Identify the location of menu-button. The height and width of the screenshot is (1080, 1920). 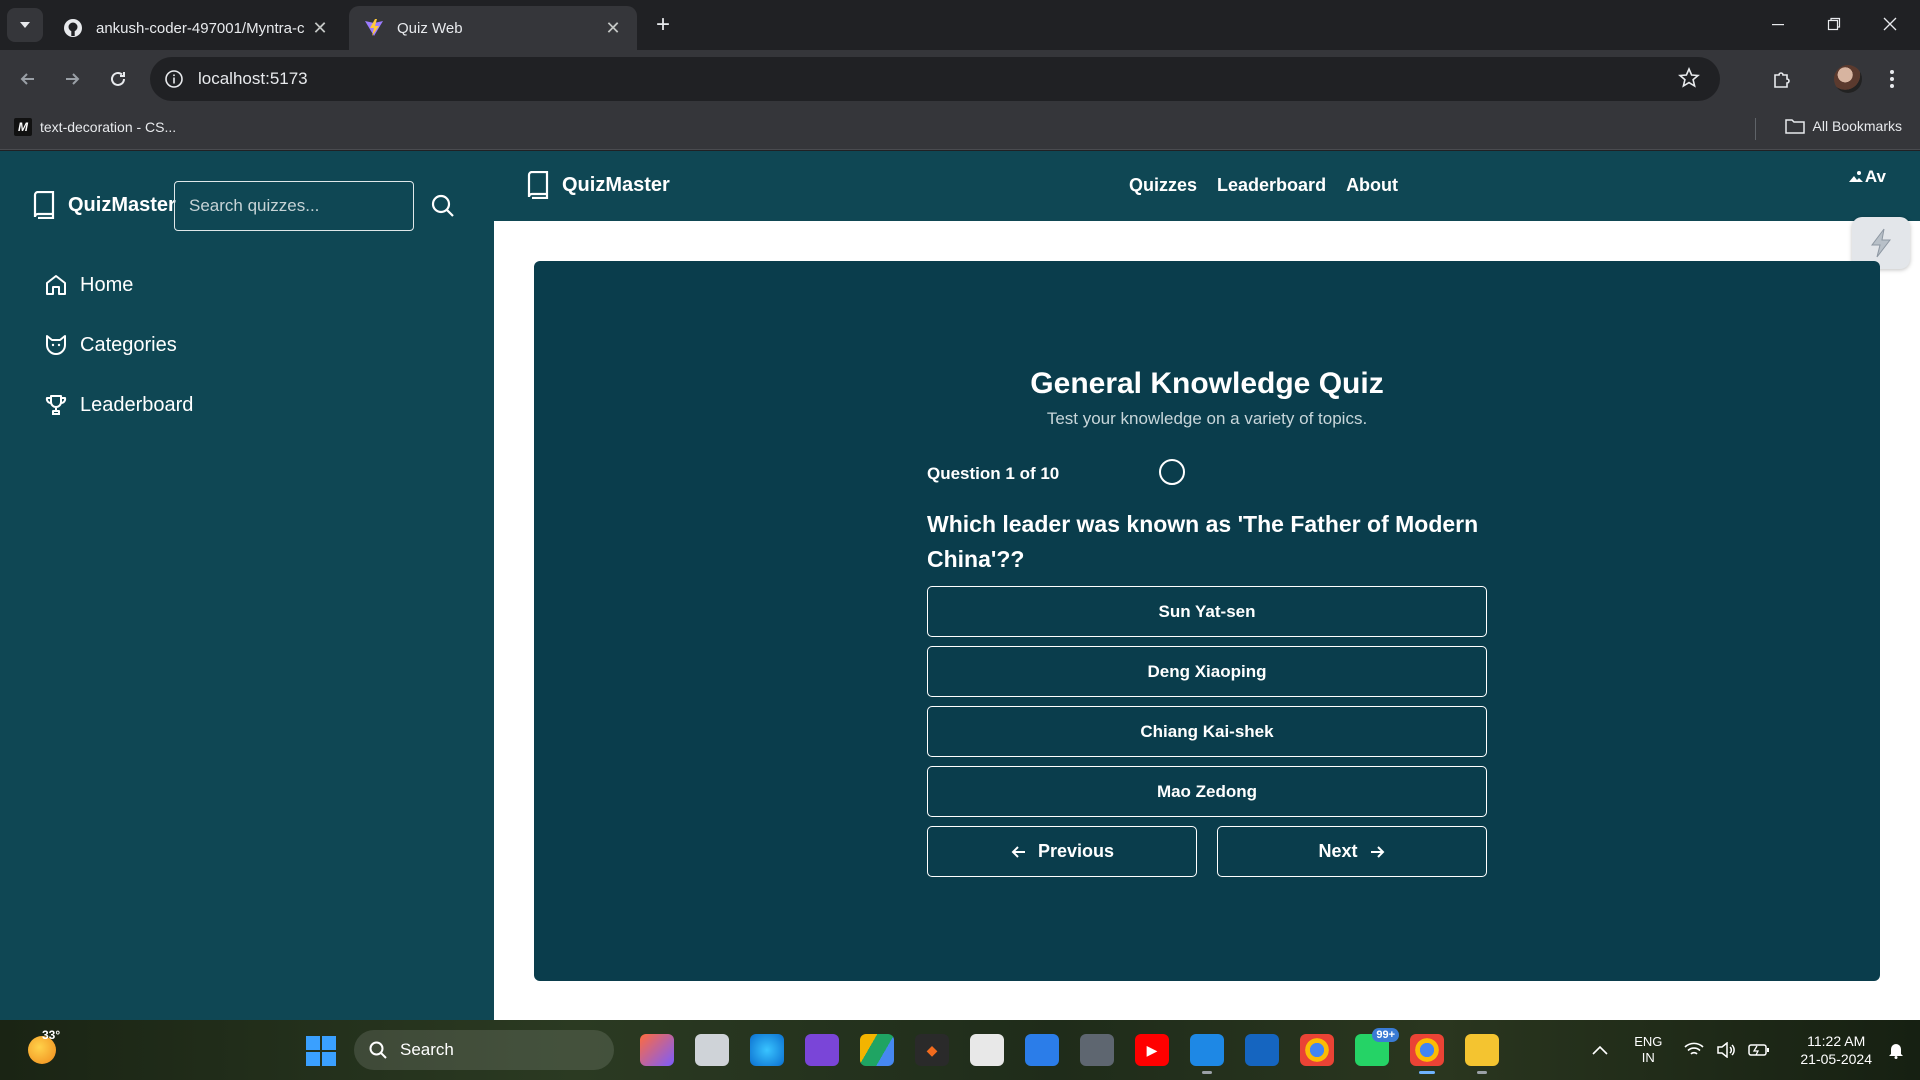
(1892, 79).